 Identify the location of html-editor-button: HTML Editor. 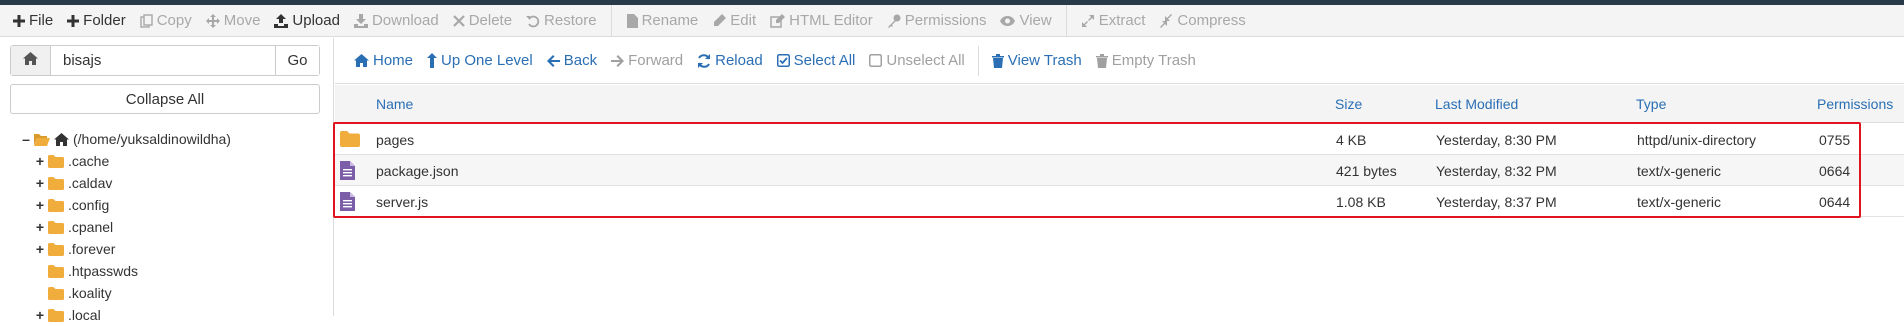
(821, 21).